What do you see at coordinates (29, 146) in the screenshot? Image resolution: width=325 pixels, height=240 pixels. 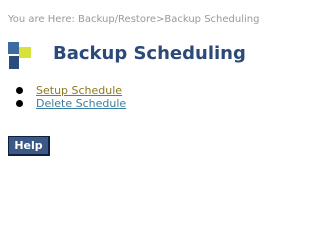 I see `help-button: Help` at bounding box center [29, 146].